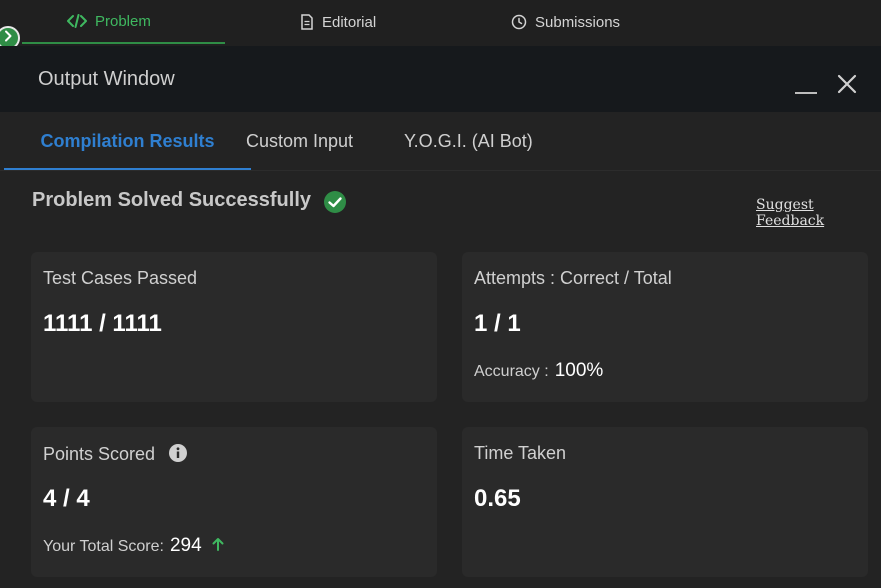  I want to click on tab-problem-label: Problem, so click(123, 21).